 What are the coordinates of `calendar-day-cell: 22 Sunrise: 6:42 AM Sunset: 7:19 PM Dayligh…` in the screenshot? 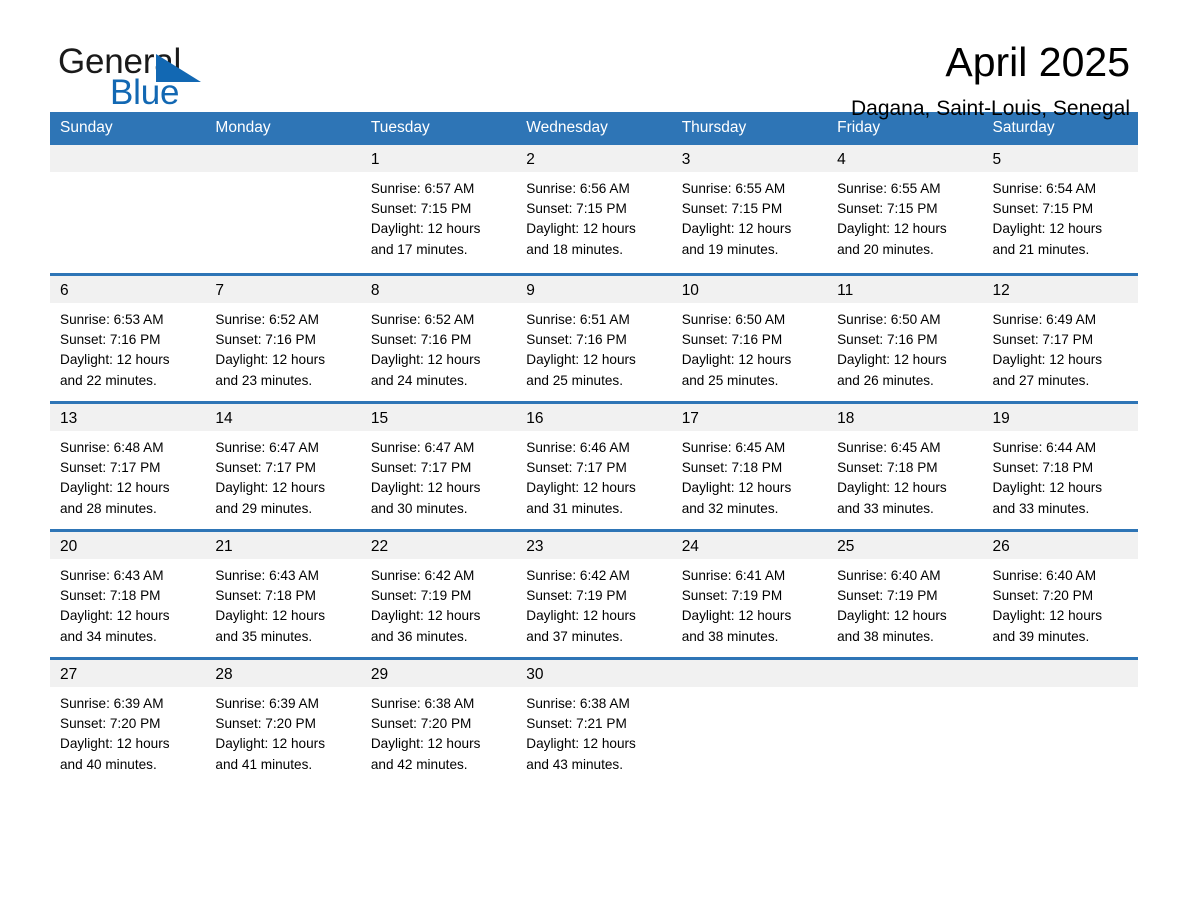 It's located at (438, 593).